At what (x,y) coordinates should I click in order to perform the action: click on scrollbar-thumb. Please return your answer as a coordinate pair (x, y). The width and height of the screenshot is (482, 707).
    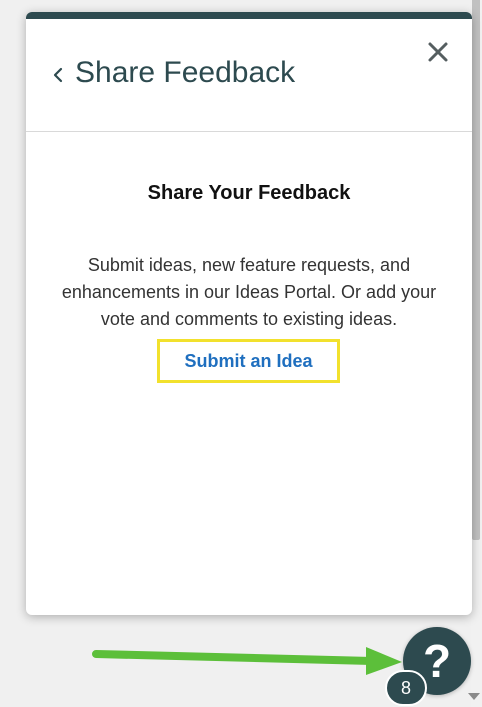
    Looking at the image, I should click on (476, 270).